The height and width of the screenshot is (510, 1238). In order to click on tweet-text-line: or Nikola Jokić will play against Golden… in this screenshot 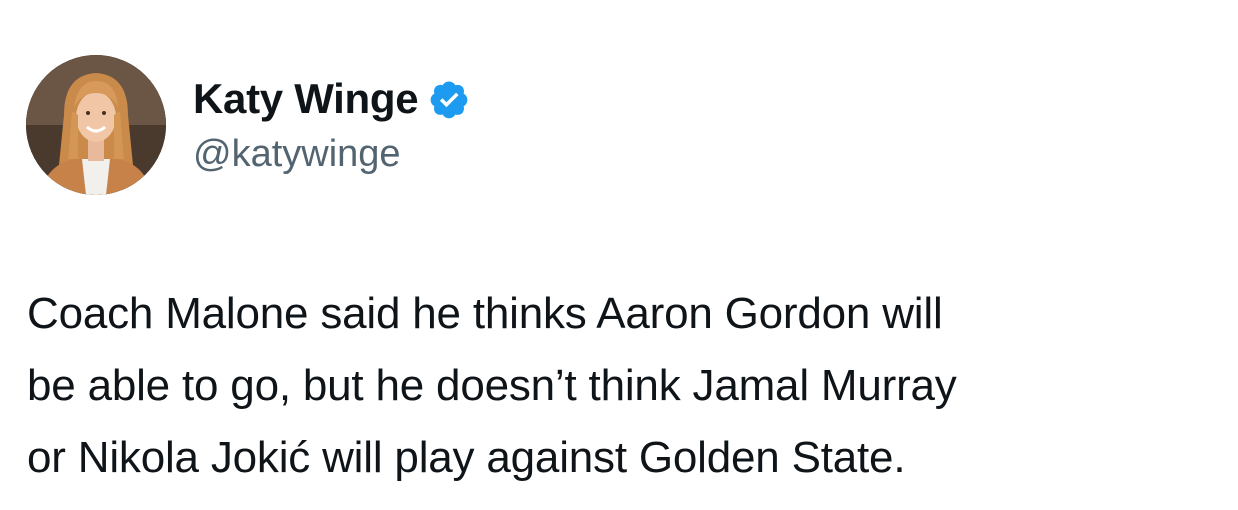, I will do `click(466, 457)`.